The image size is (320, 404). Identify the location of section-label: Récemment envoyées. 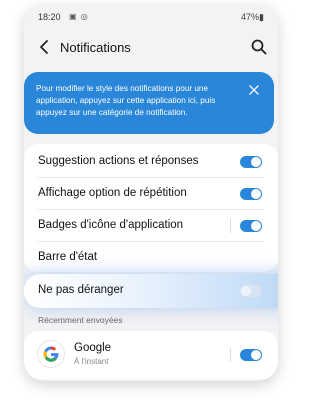
(80, 320).